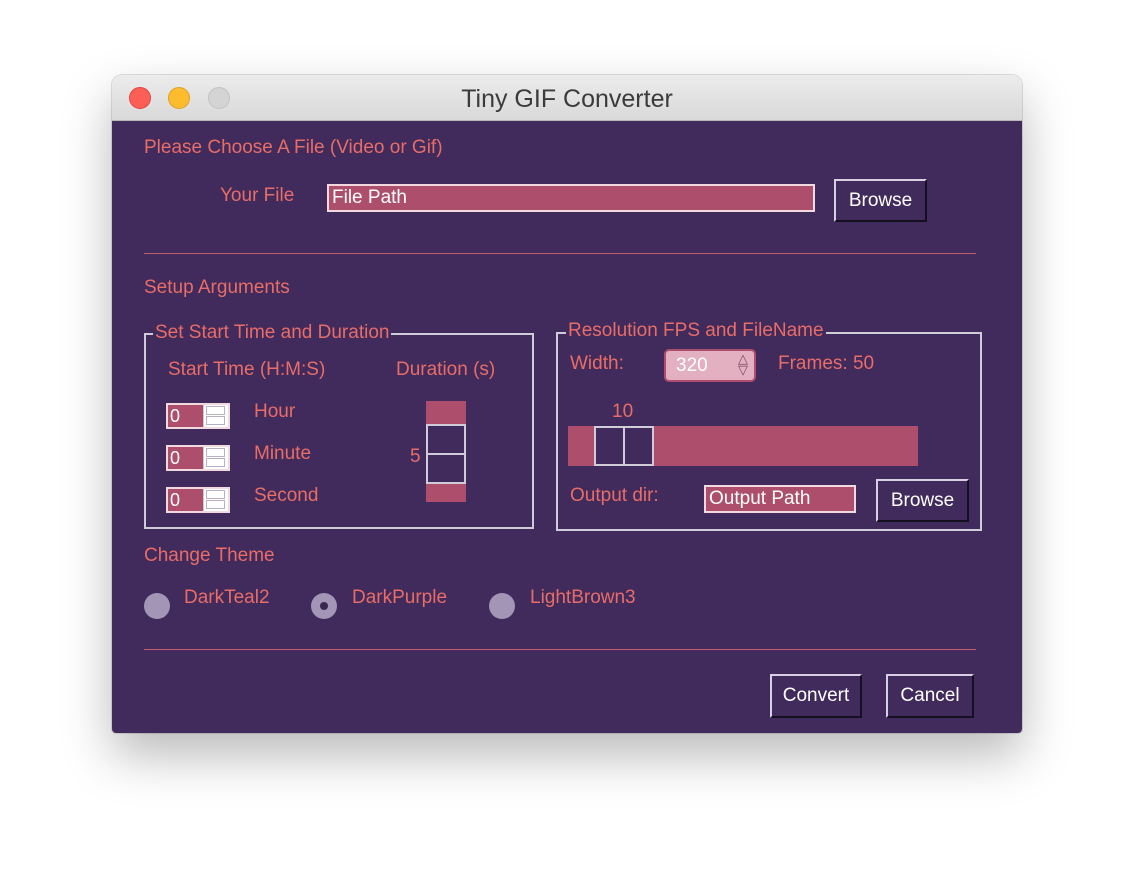 The height and width of the screenshot is (882, 1134). What do you see at coordinates (175, 416) in the screenshot?
I see `hour-value: 0` at bounding box center [175, 416].